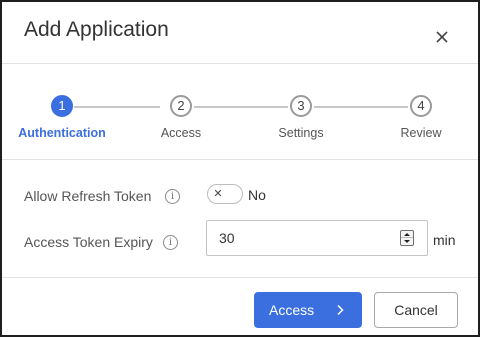 This screenshot has width=480, height=337. What do you see at coordinates (218, 194) in the screenshot?
I see `x-icon: ✕` at bounding box center [218, 194].